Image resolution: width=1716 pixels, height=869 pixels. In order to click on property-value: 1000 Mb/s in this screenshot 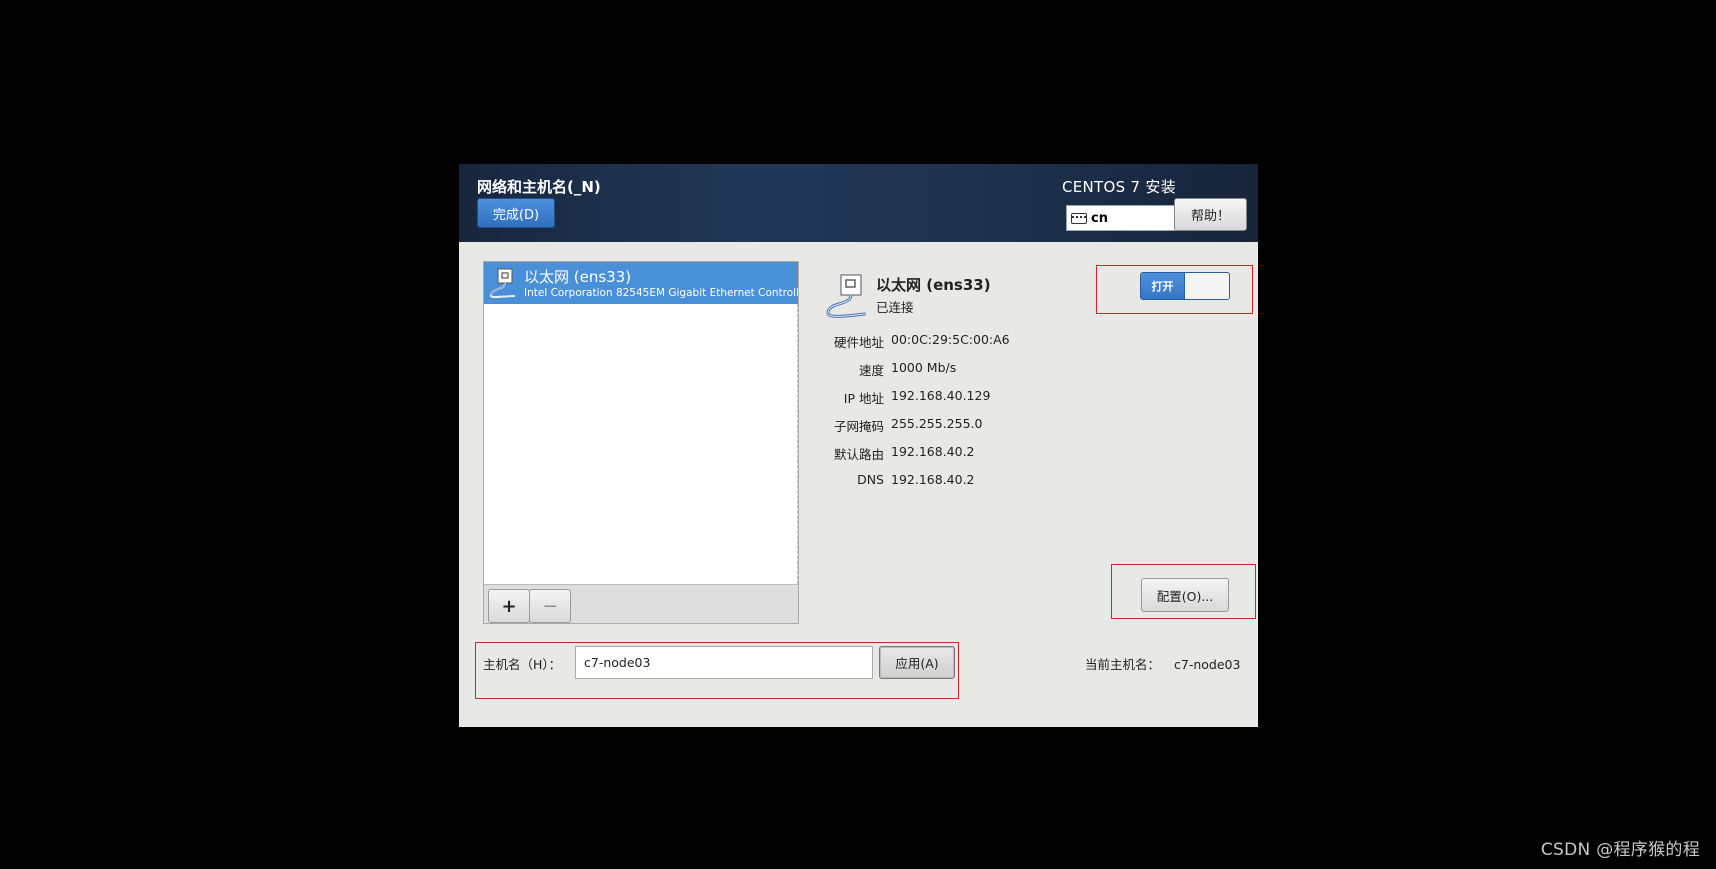, I will do `click(924, 367)`.